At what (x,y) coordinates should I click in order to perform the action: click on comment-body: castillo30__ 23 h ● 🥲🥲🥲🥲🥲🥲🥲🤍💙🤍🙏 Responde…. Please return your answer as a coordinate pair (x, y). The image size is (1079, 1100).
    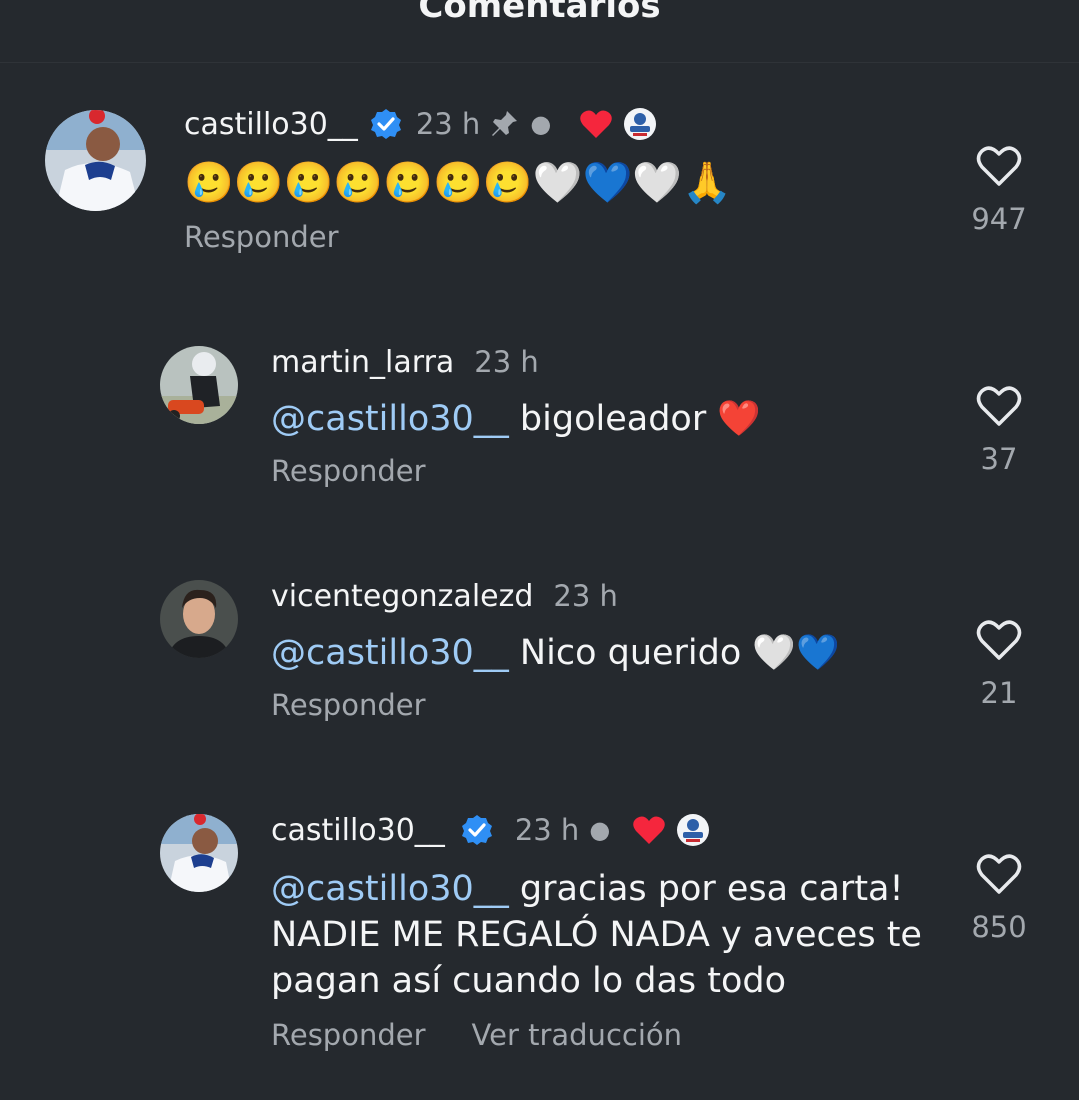
    Looking at the image, I should click on (458, 179).